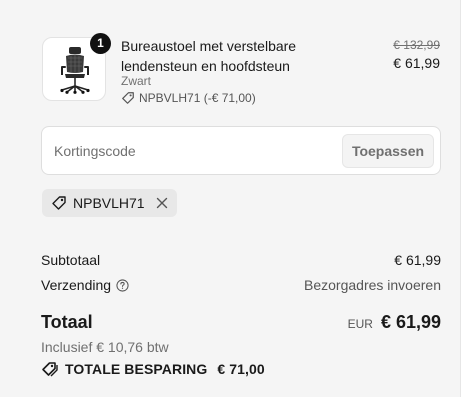  What do you see at coordinates (76, 285) in the screenshot?
I see `shipping-label: Verzending` at bounding box center [76, 285].